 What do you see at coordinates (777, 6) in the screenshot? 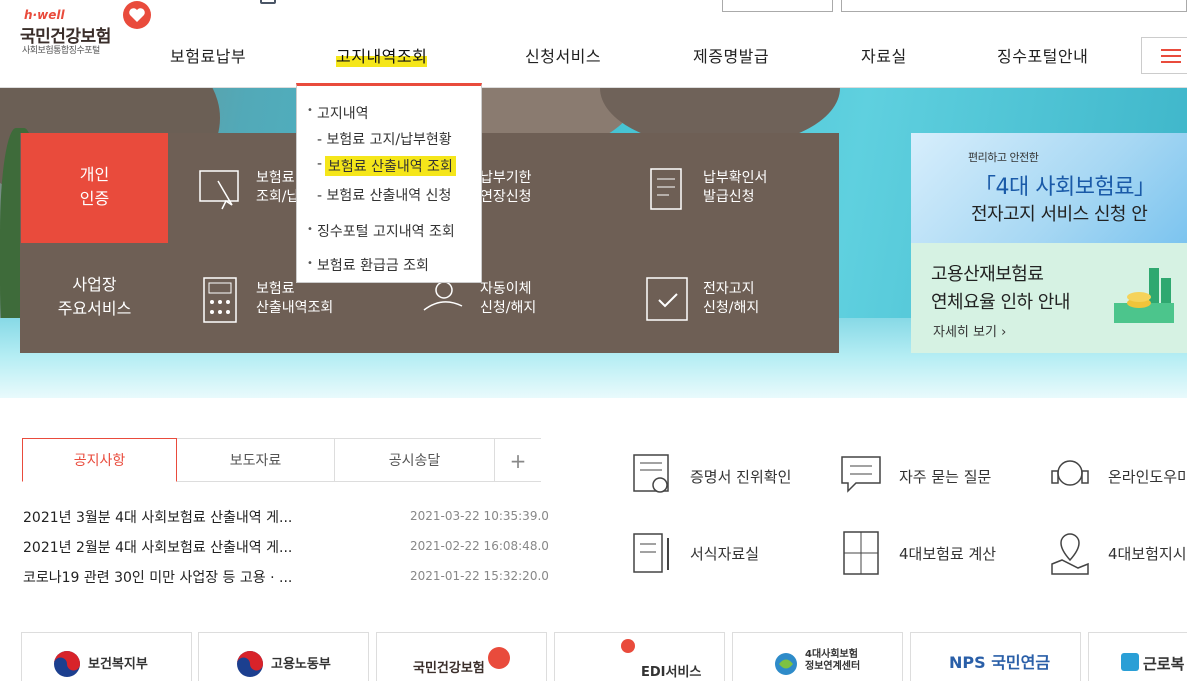
I see `search-category-select` at bounding box center [777, 6].